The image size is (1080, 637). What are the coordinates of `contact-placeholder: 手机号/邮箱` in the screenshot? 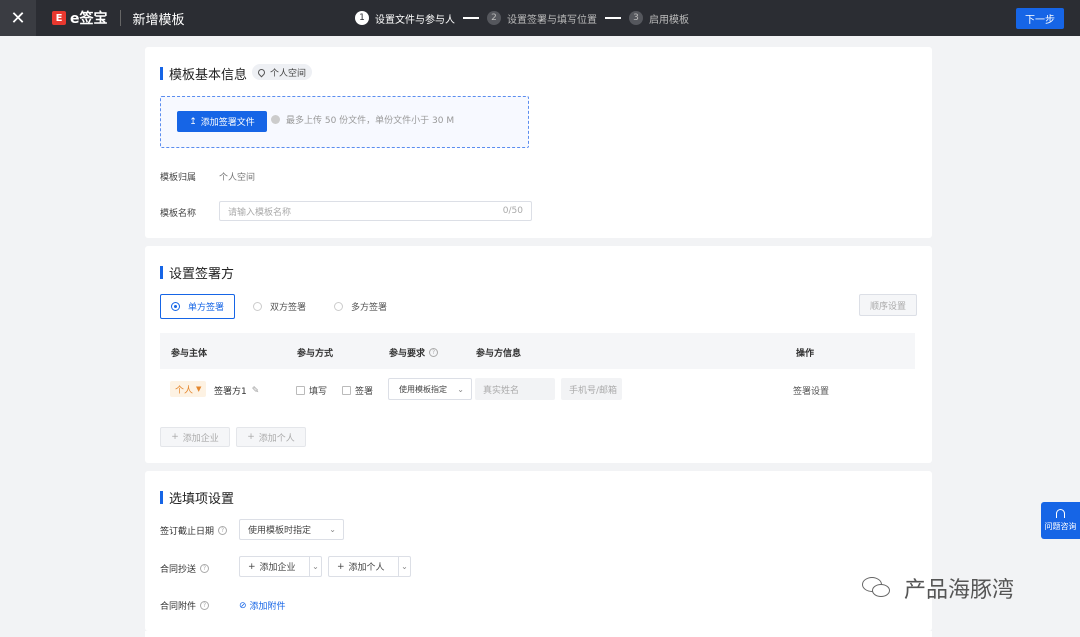 It's located at (593, 390).